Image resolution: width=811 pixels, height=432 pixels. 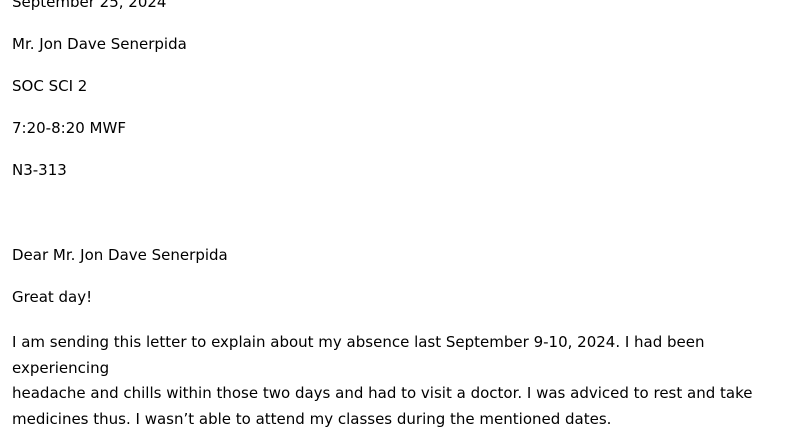 I want to click on salutation: Dear Mr. Jon Dave Senerpida, so click(x=407, y=255).